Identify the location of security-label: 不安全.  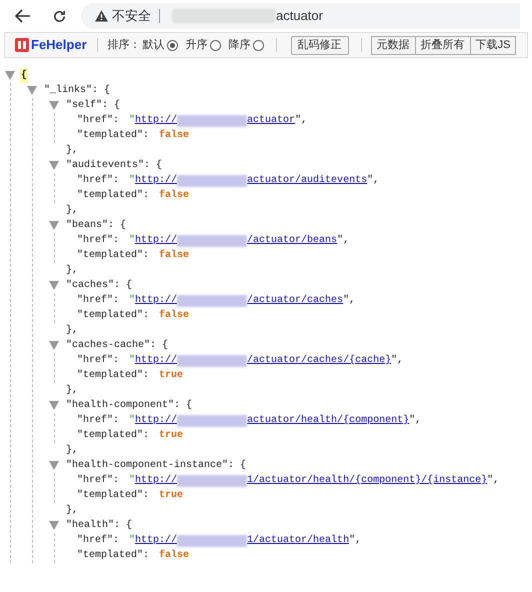
(131, 16).